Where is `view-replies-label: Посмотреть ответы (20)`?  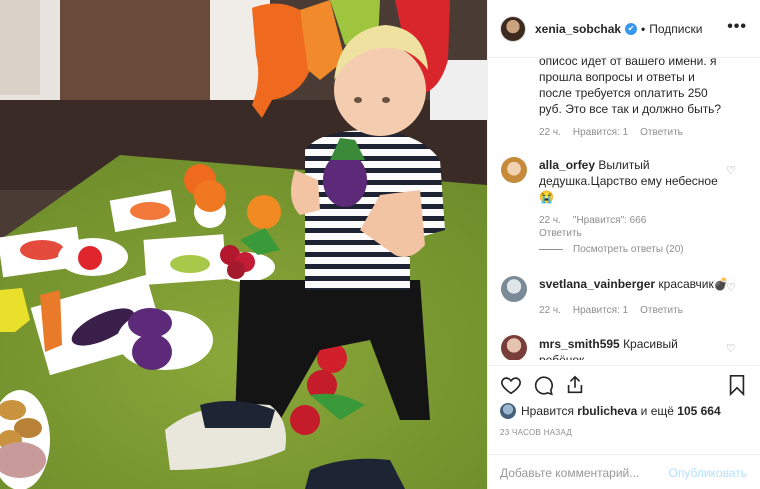
view-replies-label: Посмотреть ответы (20) is located at coordinates (628, 249).